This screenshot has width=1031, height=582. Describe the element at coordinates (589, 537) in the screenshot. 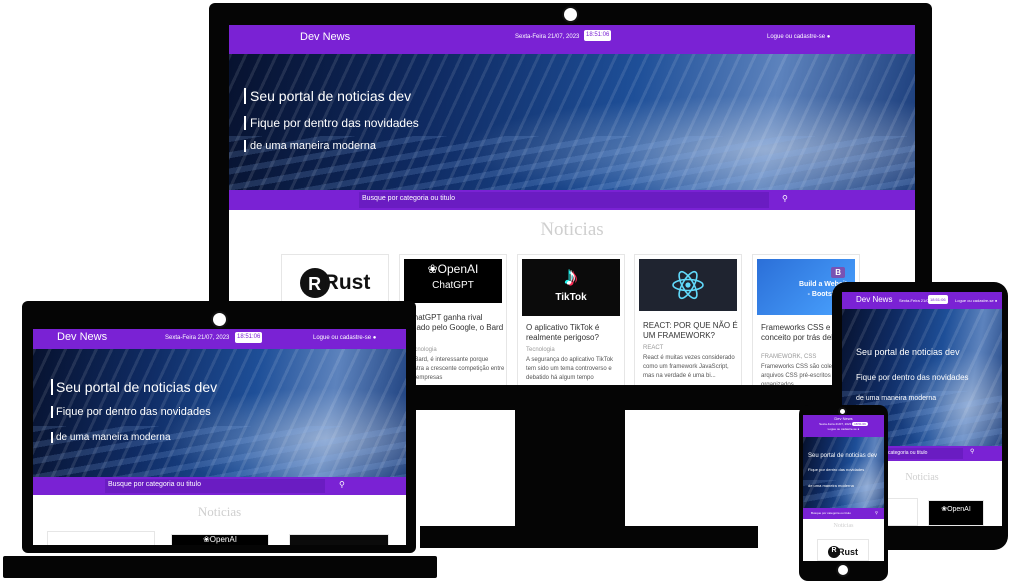

I see `desktop-stand-base` at that location.